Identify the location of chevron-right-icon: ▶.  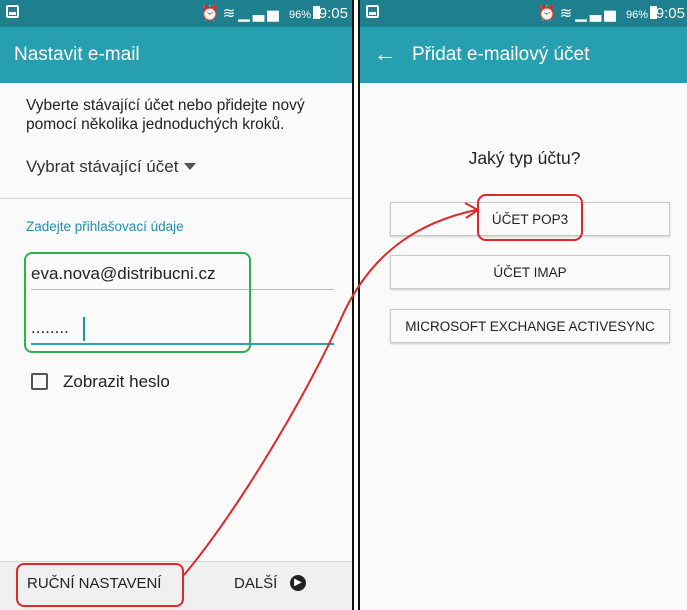
(298, 583).